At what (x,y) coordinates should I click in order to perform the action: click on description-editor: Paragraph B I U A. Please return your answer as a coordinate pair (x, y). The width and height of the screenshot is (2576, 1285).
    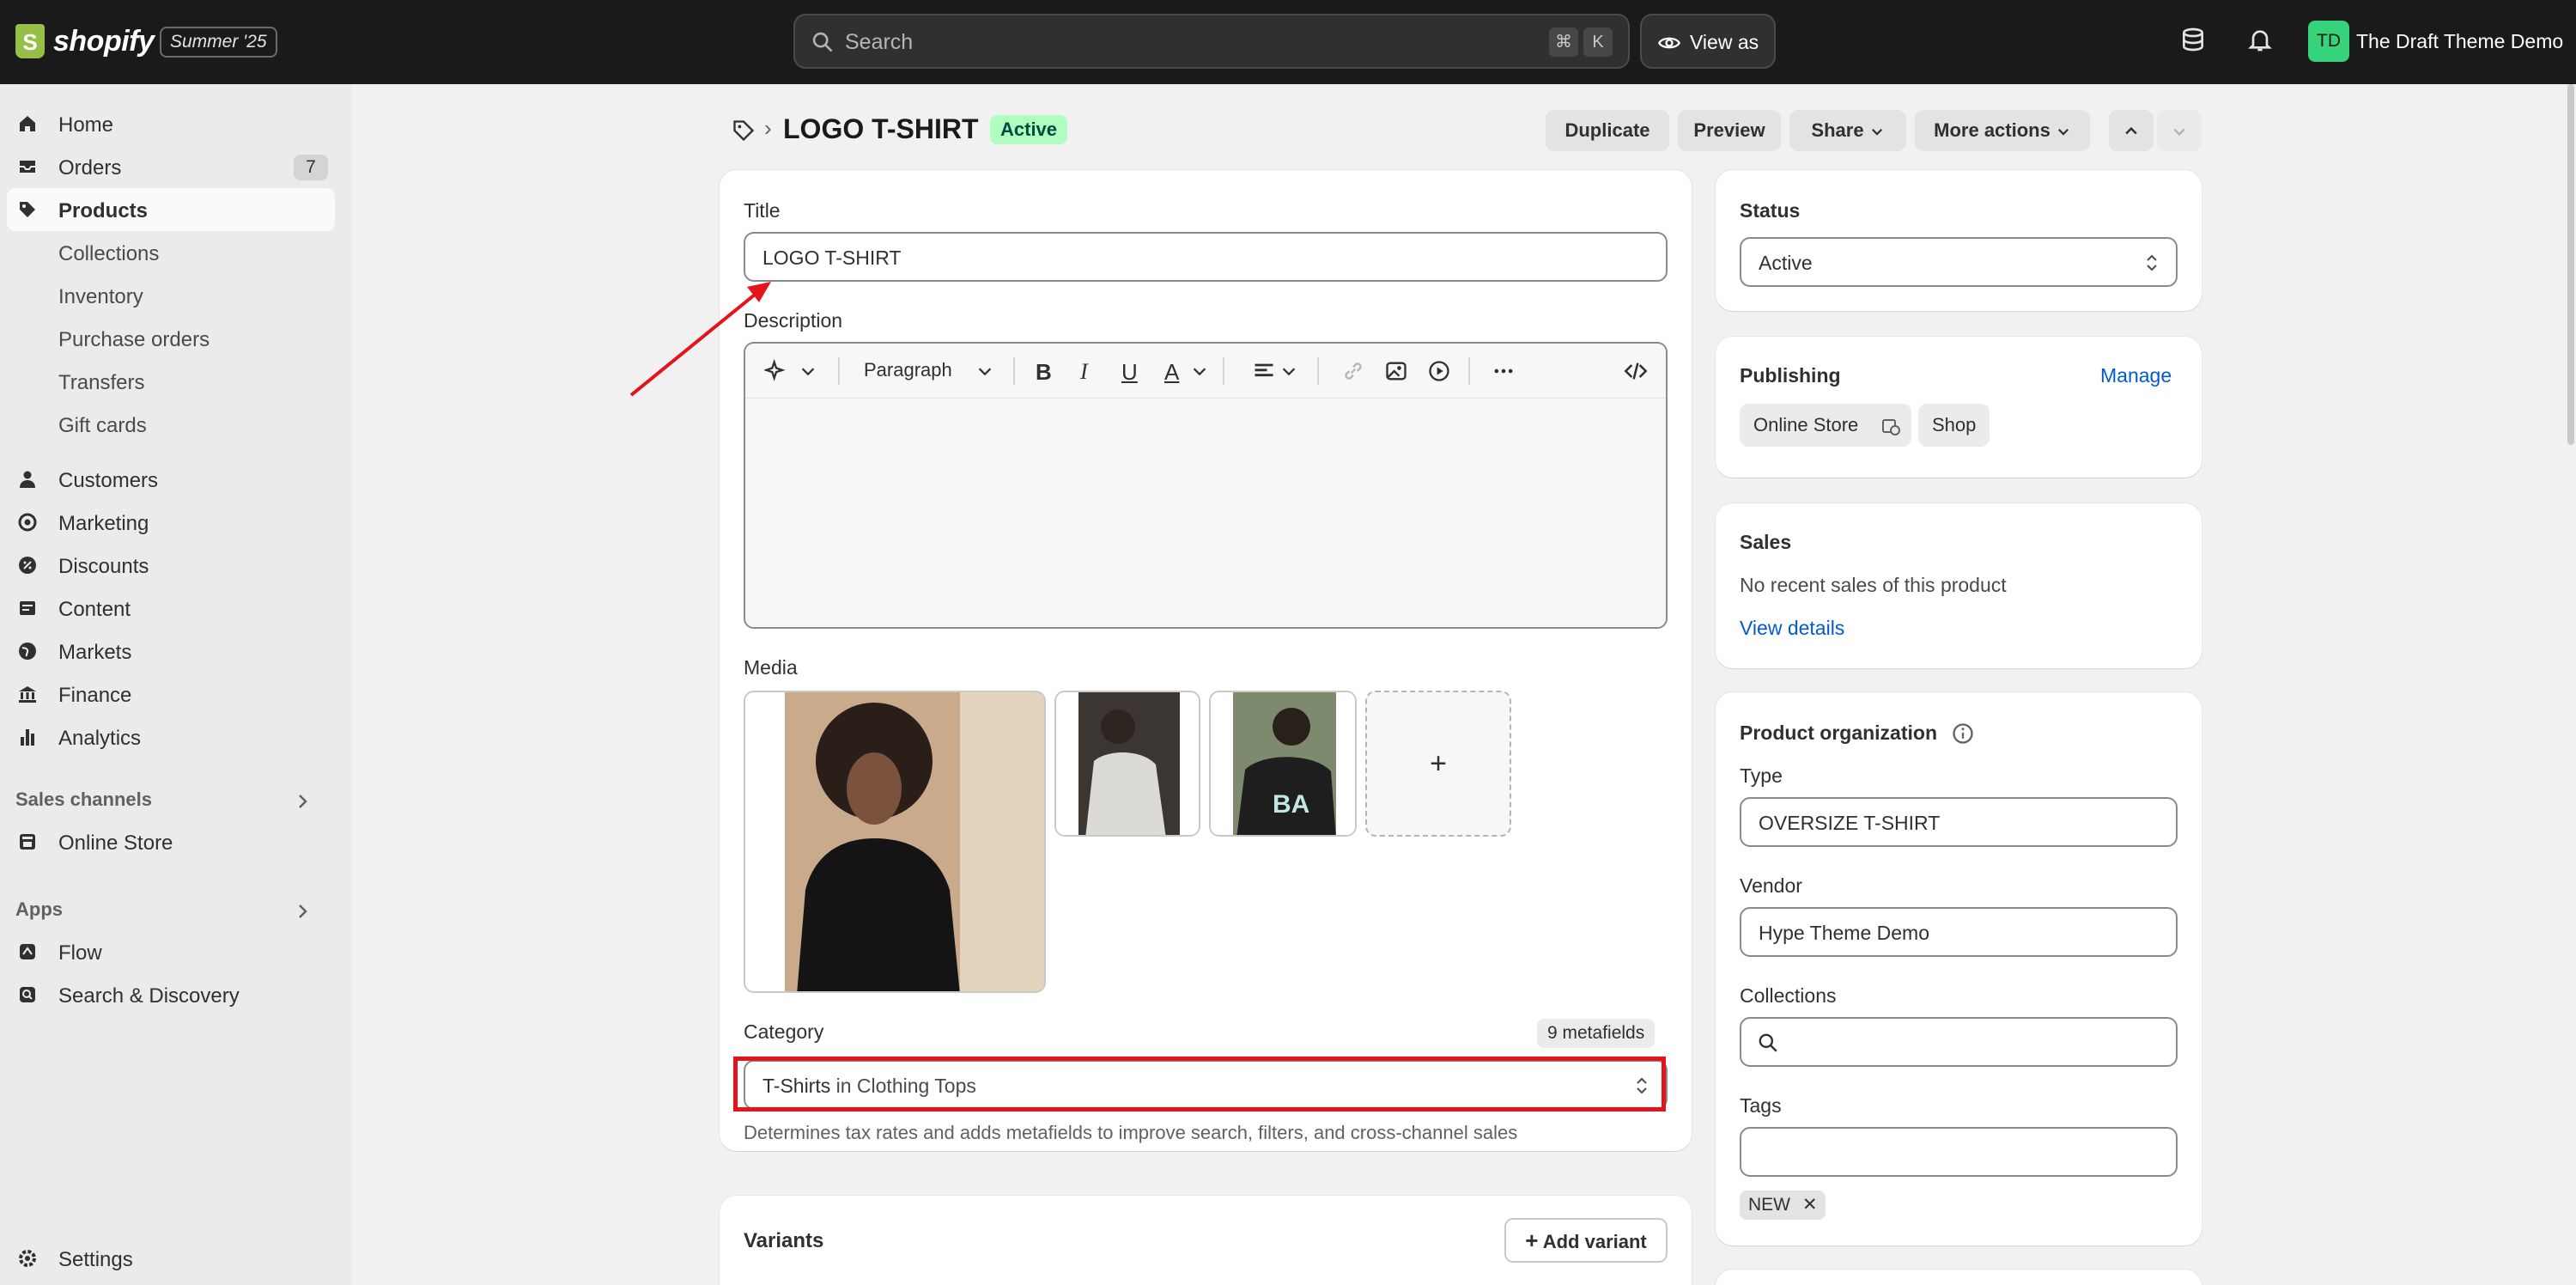
    Looking at the image, I should click on (1206, 485).